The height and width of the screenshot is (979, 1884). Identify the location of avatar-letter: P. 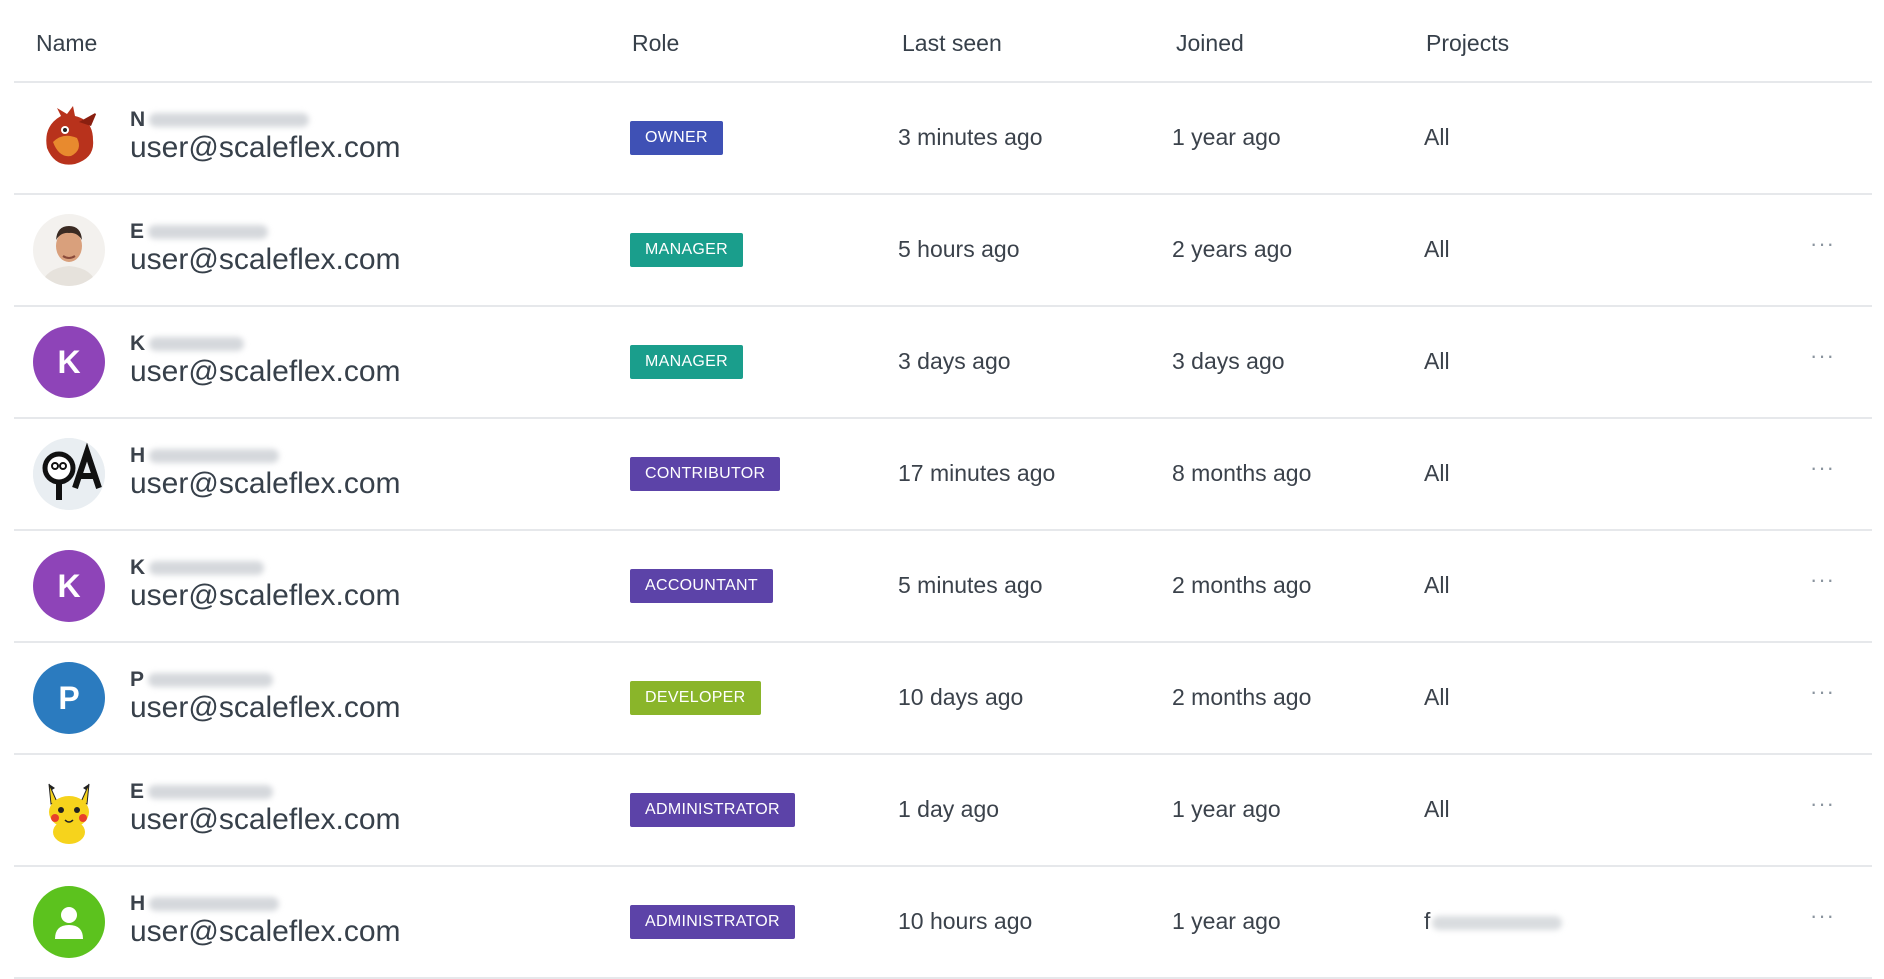
(69, 697).